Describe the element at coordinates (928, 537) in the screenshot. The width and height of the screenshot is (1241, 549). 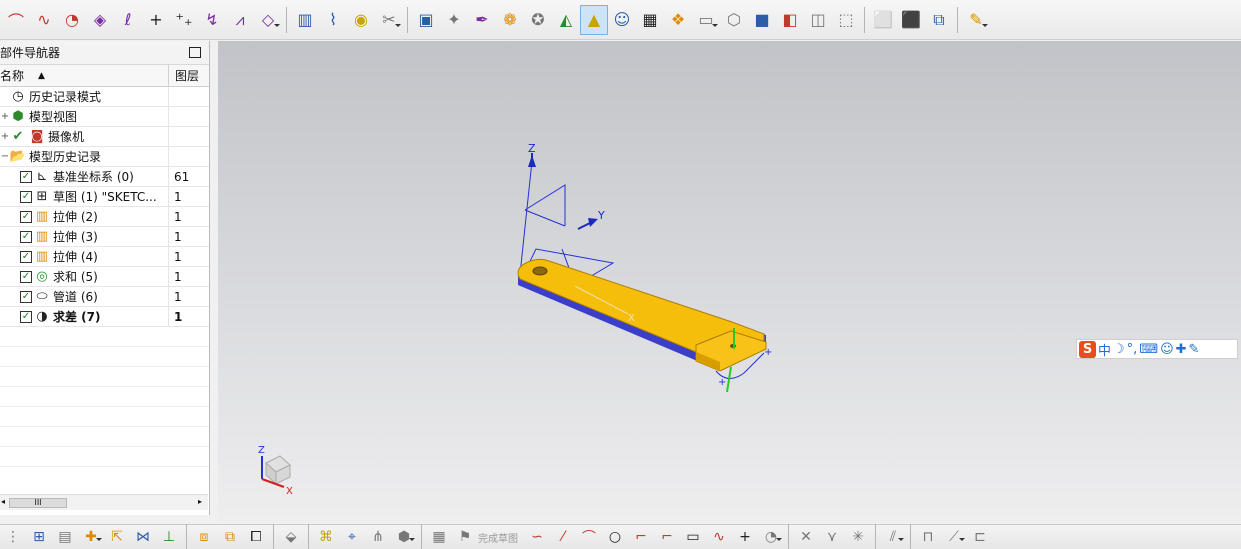
I see `dimension-icon: ⊓` at that location.